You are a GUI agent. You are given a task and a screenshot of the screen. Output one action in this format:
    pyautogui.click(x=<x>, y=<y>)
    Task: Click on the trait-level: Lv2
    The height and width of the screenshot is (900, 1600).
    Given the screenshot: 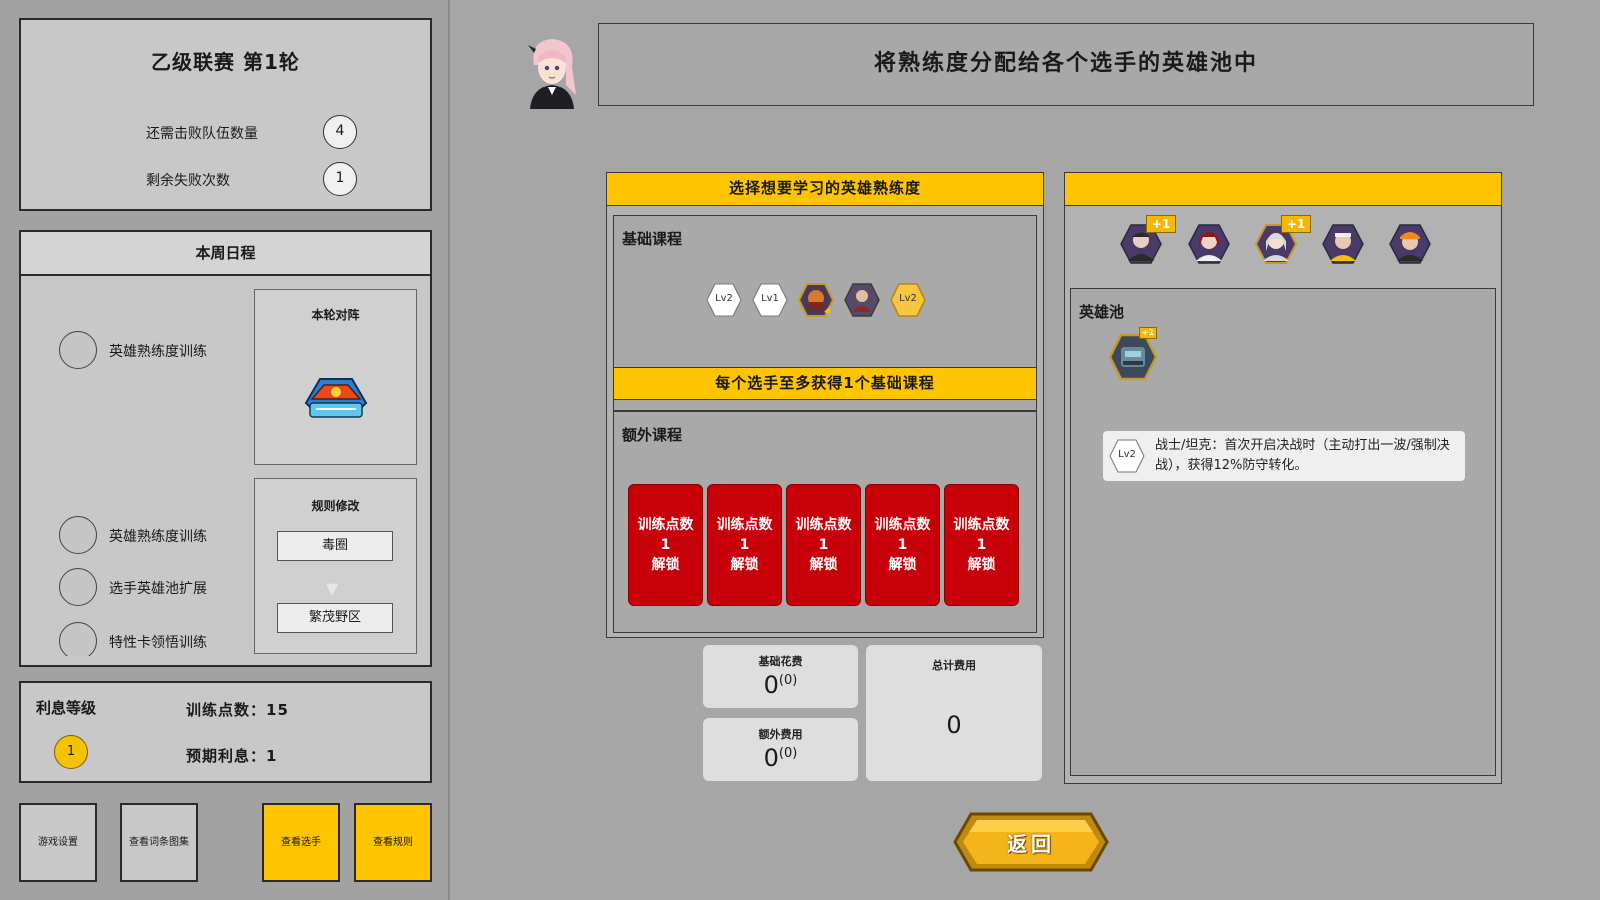 What is the action you would take?
    pyautogui.click(x=1127, y=454)
    